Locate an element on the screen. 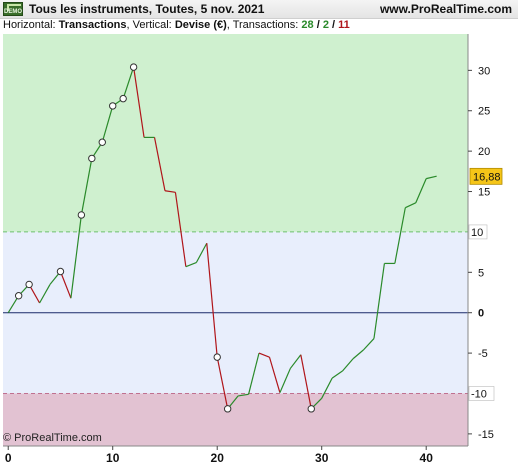 Image resolution: width=518 pixels, height=466 pixels. copyright: © ProRealTime.com is located at coordinates (52, 438).